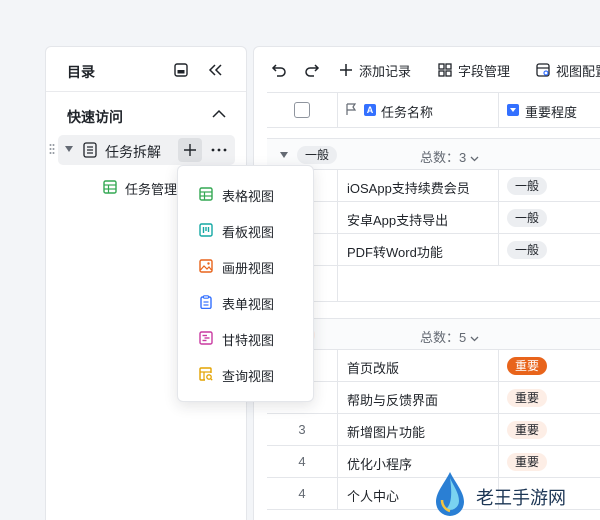 The width and height of the screenshot is (600, 520). I want to click on gallery-view-icon, so click(206, 266).